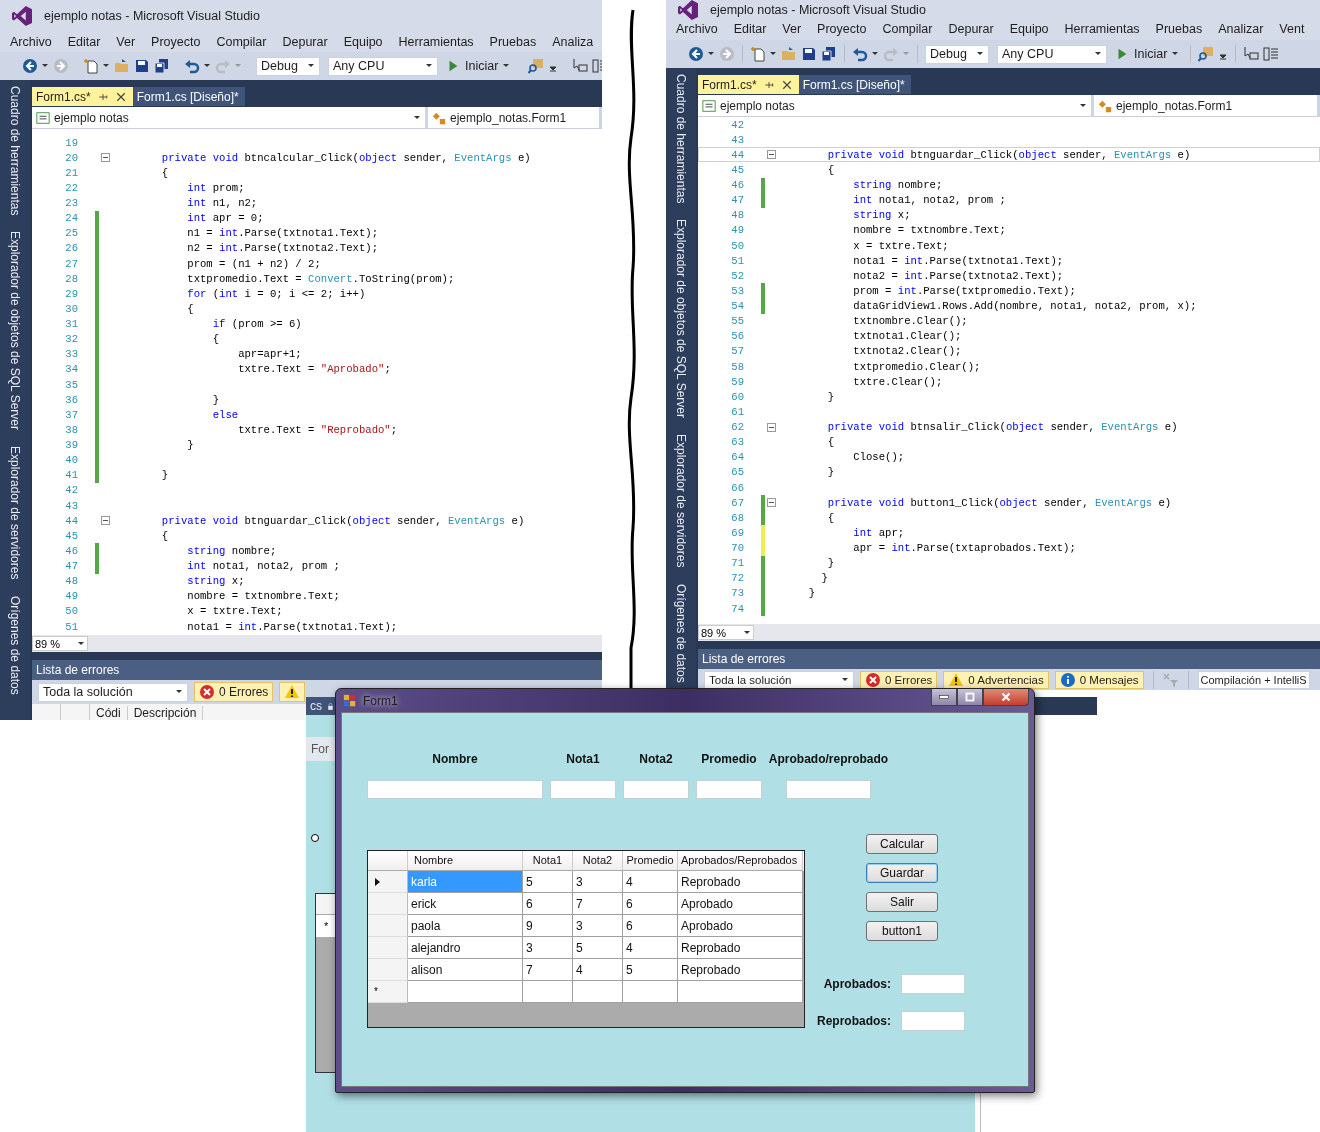 The image size is (1320, 1132). I want to click on close-button, so click(1006, 697).